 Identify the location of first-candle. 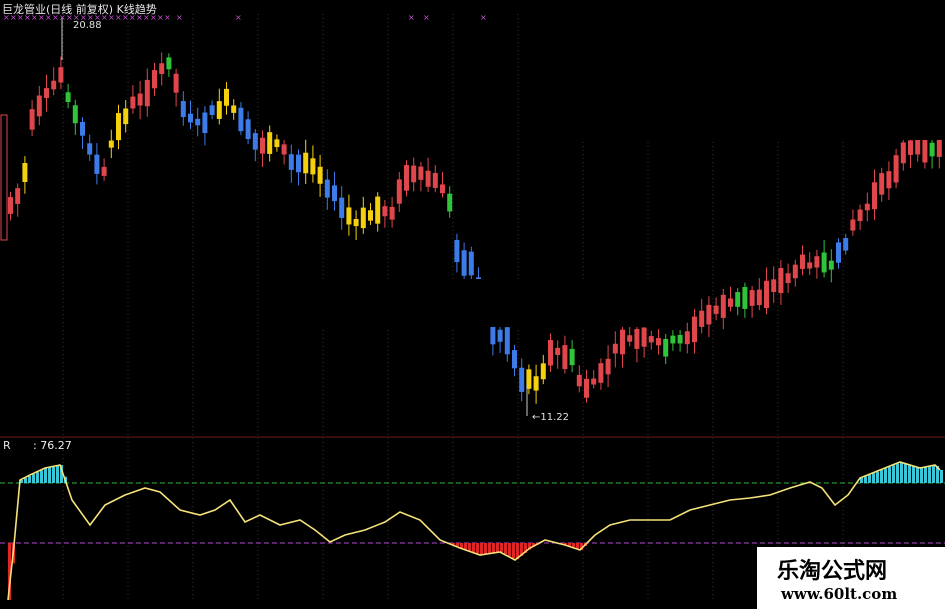
(4, 177).